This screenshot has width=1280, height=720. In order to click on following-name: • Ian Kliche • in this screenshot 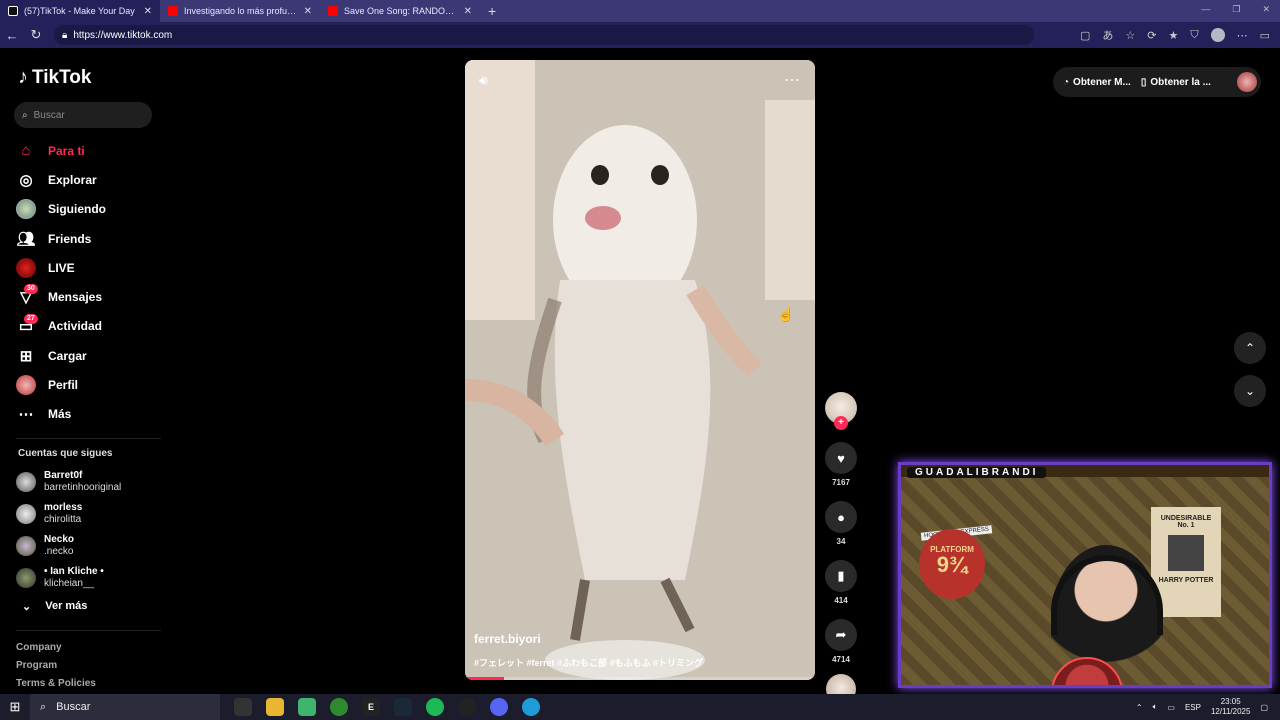, I will do `click(74, 571)`.